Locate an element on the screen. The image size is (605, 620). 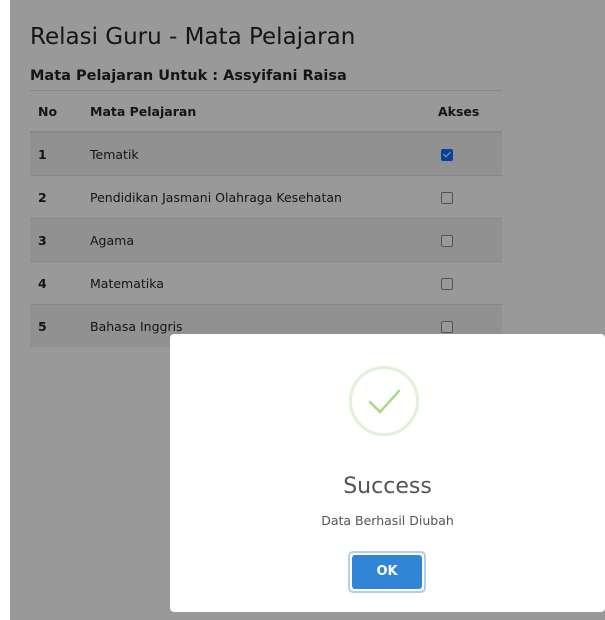
ok-button-label: OK is located at coordinates (387, 572).